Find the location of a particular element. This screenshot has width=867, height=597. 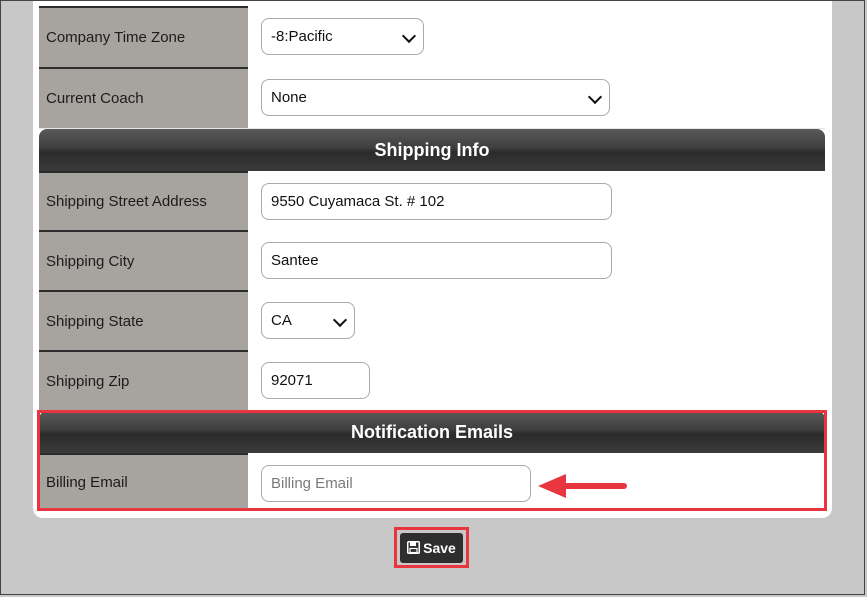

shipping-info-header: Shipping Info is located at coordinates (432, 150).